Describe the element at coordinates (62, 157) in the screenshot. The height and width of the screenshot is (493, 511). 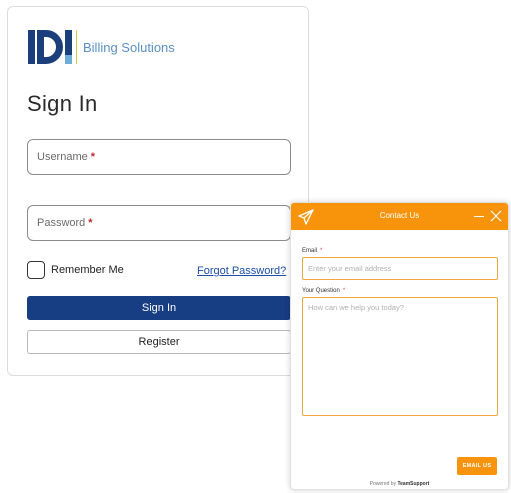
I see `username-placeholder: Username` at that location.